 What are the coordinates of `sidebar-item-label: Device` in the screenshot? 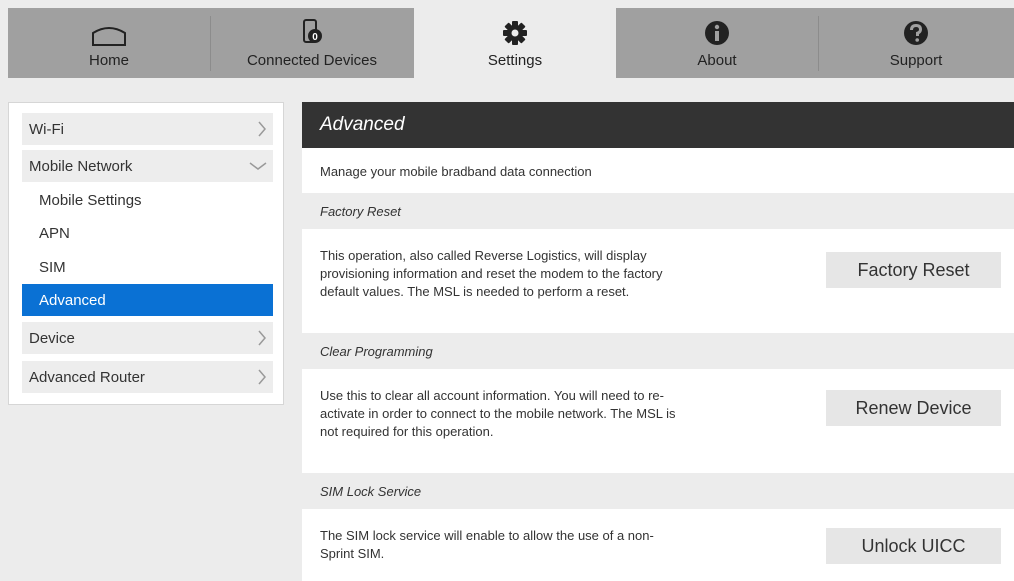 It's located at (52, 338).